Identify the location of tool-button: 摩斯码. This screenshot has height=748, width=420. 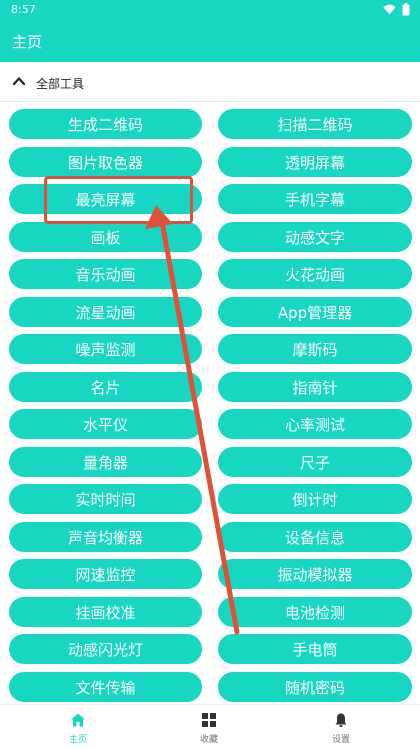
(315, 349).